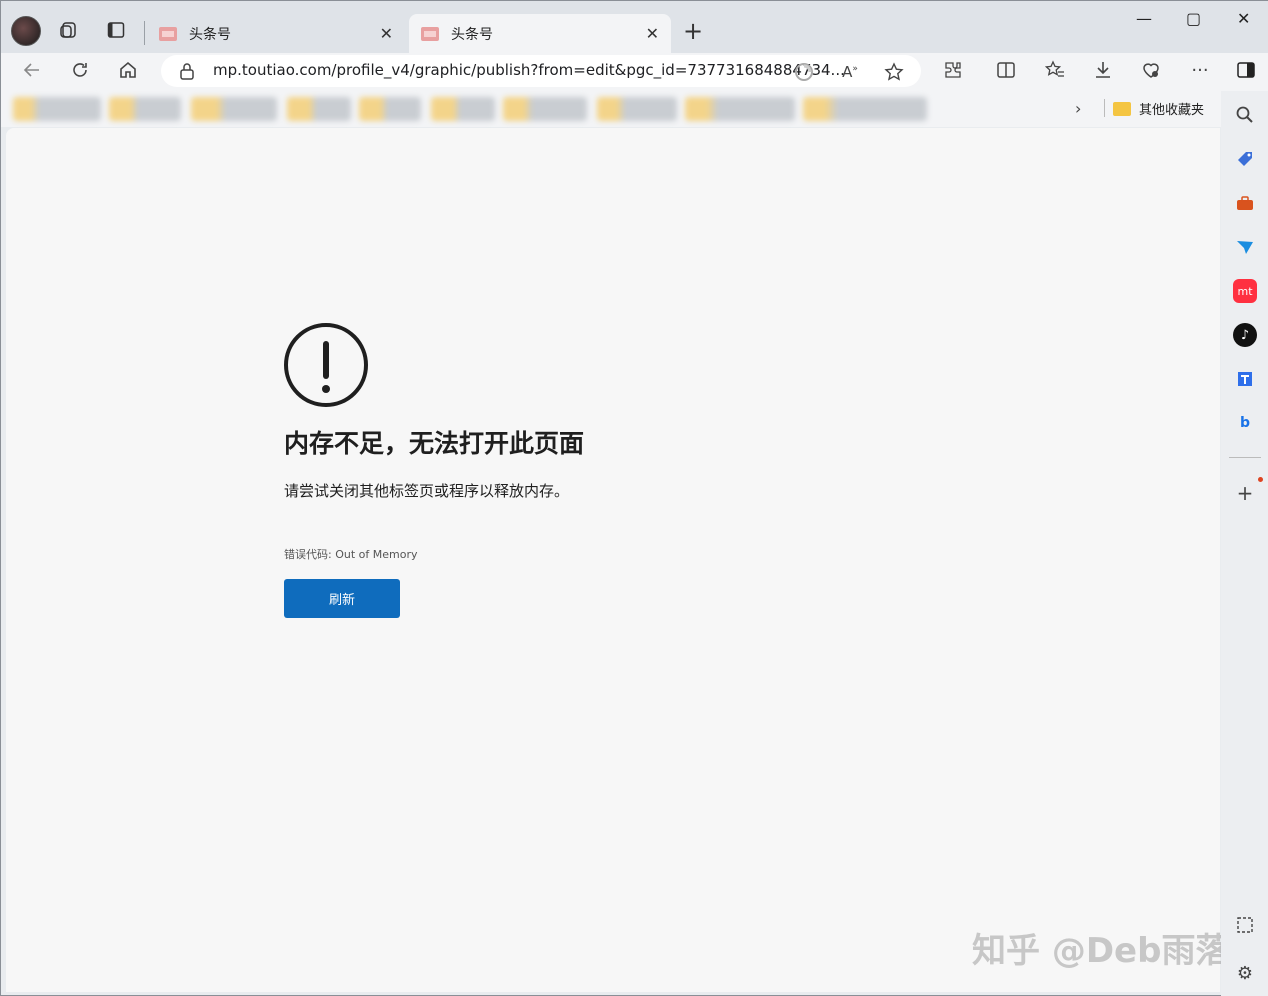  Describe the element at coordinates (1078, 108) in the screenshot. I see `chevron-right-icon: ›` at that location.